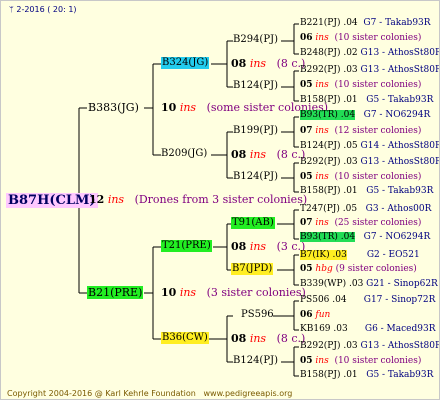  I want to click on gen5-drone-row: 05 ins (10 sister colonies), so click(360, 361).